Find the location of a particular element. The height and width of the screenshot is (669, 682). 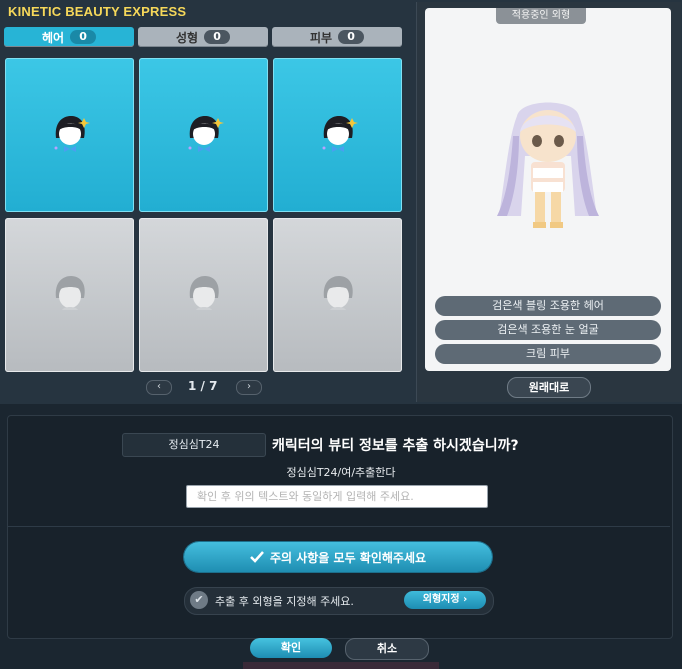

look-hair: 검은색 블링 조용한 헤어 is located at coordinates (548, 306).